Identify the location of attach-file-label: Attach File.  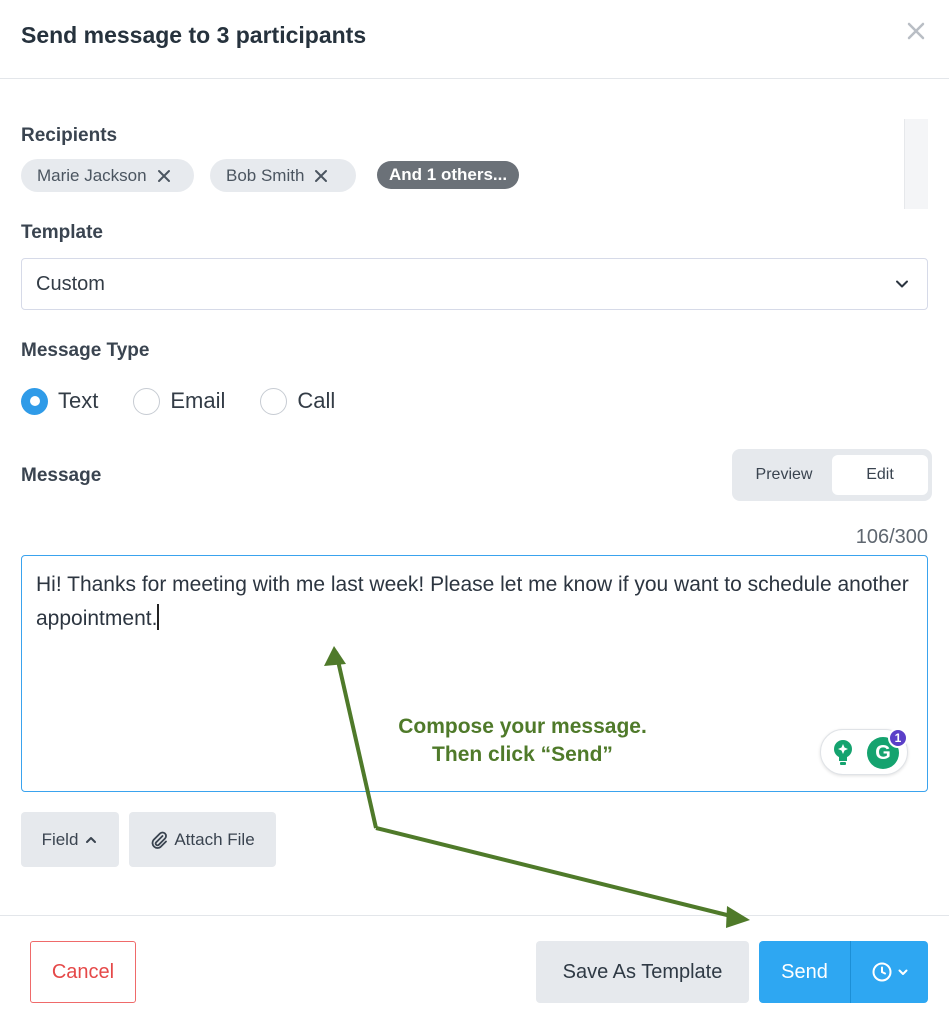
(214, 839).